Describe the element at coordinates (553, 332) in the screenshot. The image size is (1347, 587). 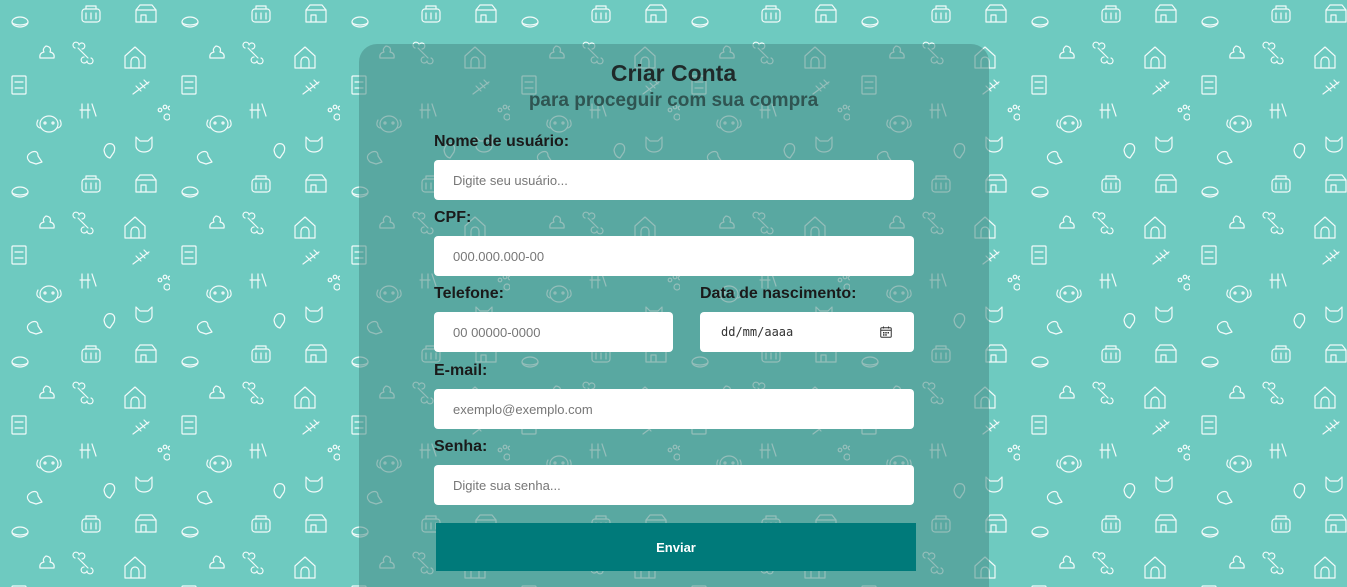
I see `phone-input` at that location.